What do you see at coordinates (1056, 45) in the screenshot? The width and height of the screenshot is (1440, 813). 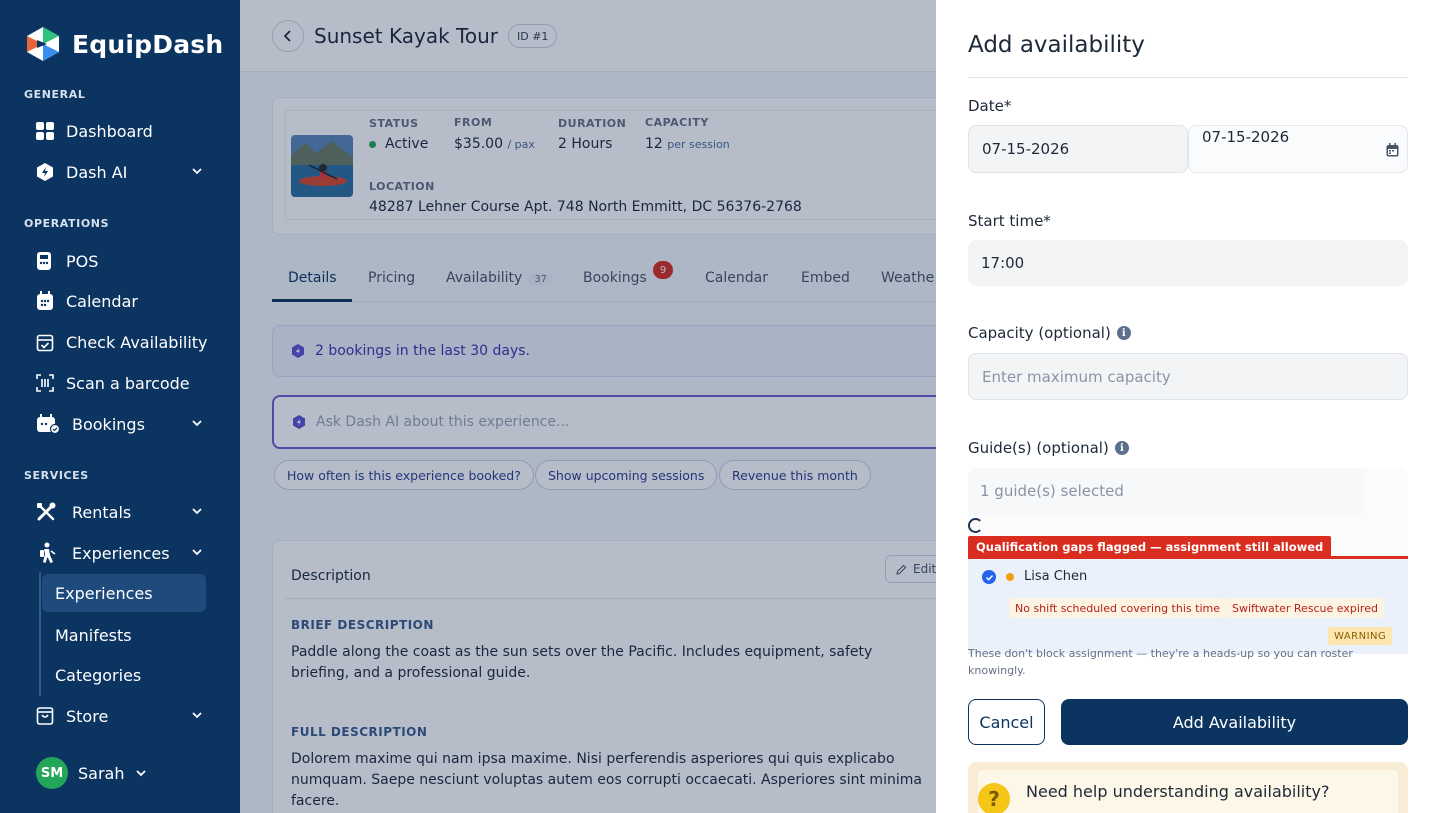 I see `panel-title: Add availability` at bounding box center [1056, 45].